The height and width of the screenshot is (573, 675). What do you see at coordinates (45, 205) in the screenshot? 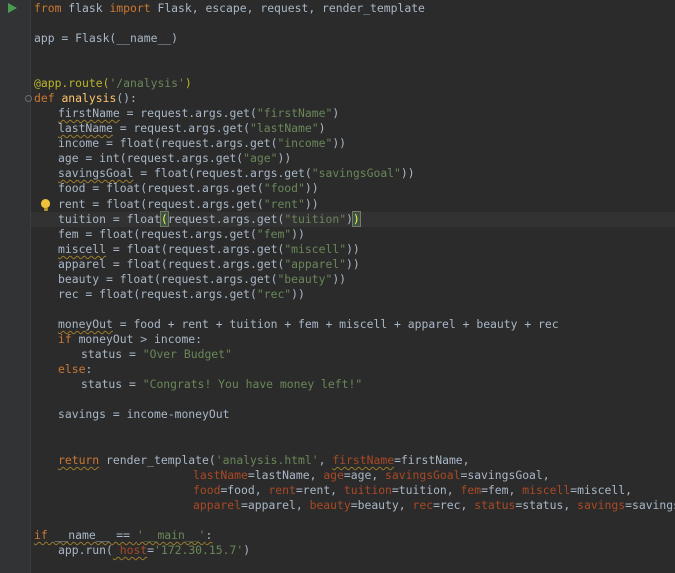
I see `lightbulb-icon` at bounding box center [45, 205].